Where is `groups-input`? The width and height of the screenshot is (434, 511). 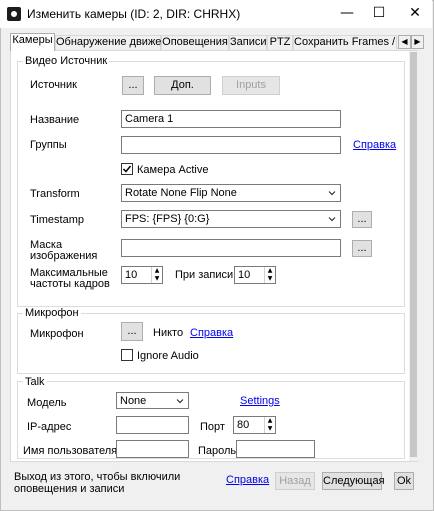 groups-input is located at coordinates (231, 145).